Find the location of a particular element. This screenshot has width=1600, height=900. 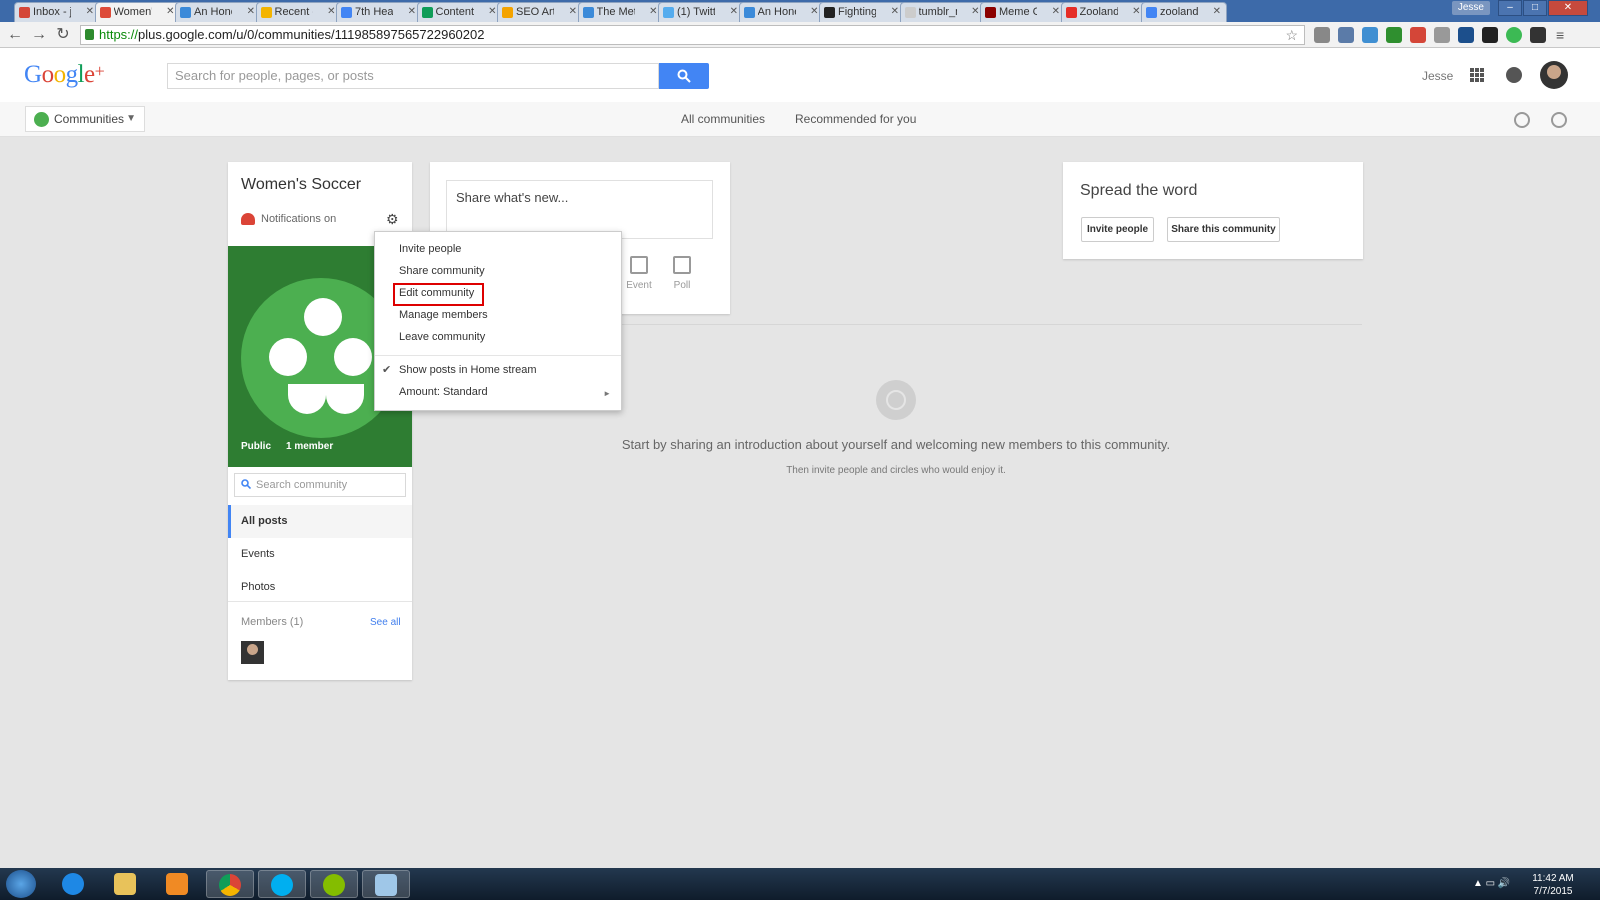

close-window-button: ✕ is located at coordinates (1568, 8).